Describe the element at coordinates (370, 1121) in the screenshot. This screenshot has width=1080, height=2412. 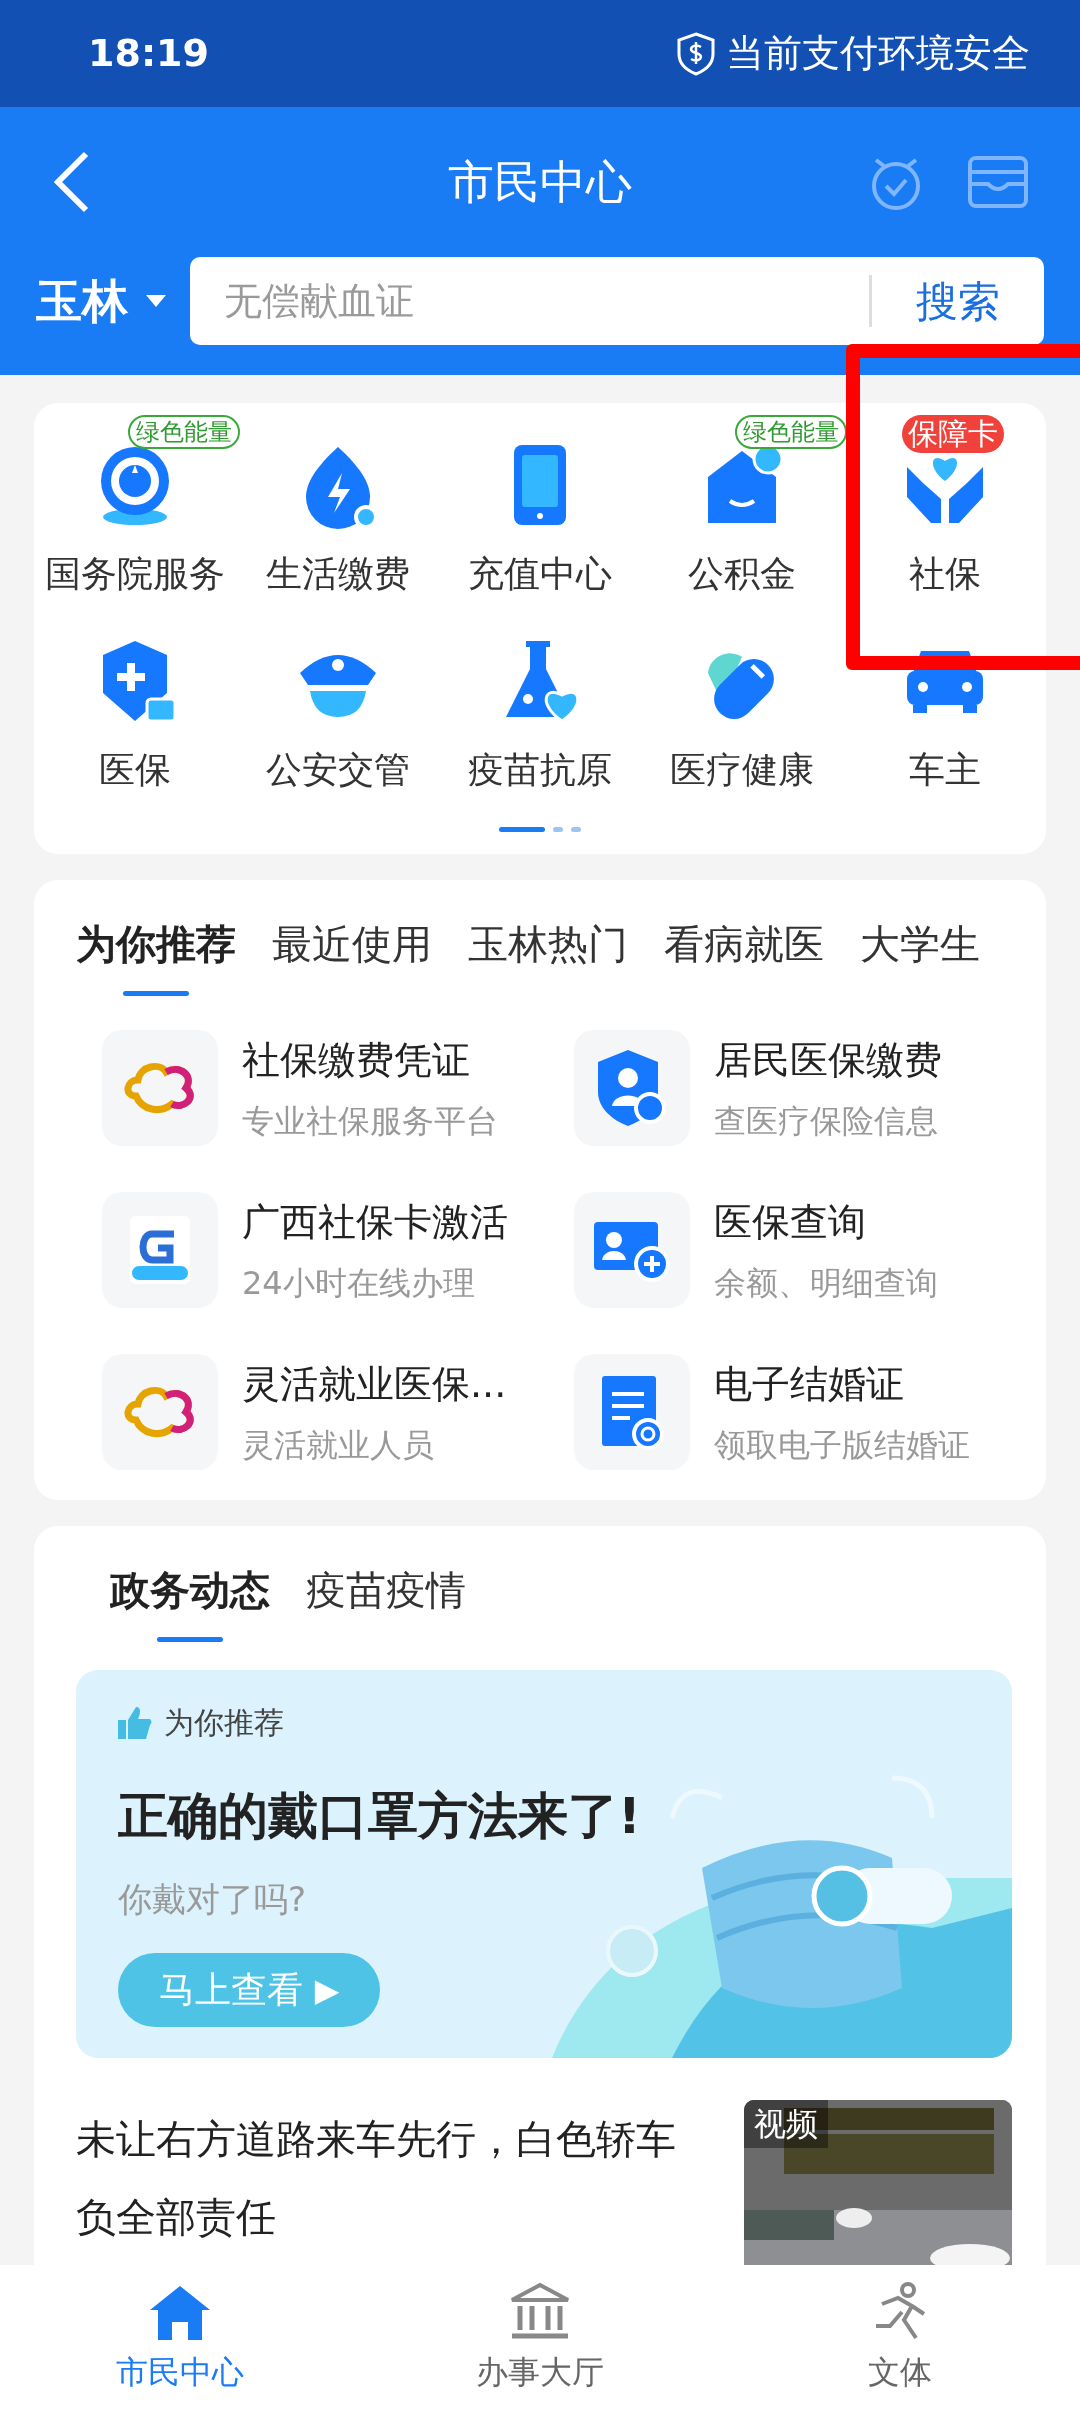
I see `shortcut-subtitle: 专业社保服务平台` at that location.